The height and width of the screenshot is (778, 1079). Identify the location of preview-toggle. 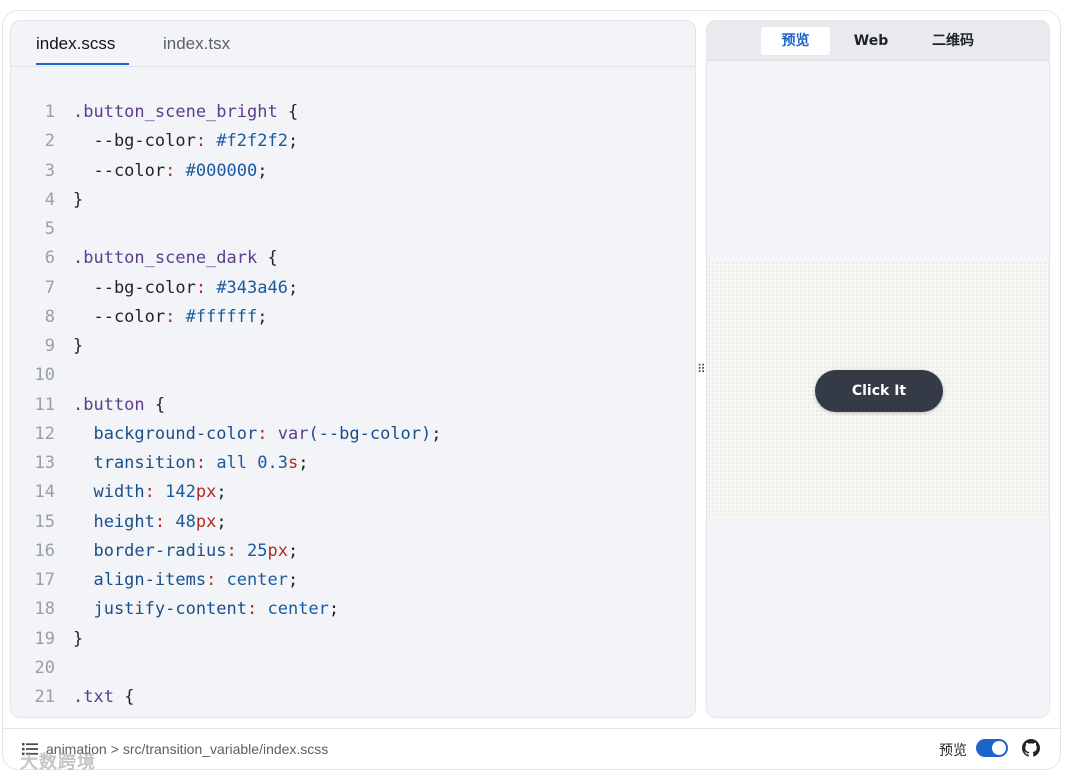
(992, 748).